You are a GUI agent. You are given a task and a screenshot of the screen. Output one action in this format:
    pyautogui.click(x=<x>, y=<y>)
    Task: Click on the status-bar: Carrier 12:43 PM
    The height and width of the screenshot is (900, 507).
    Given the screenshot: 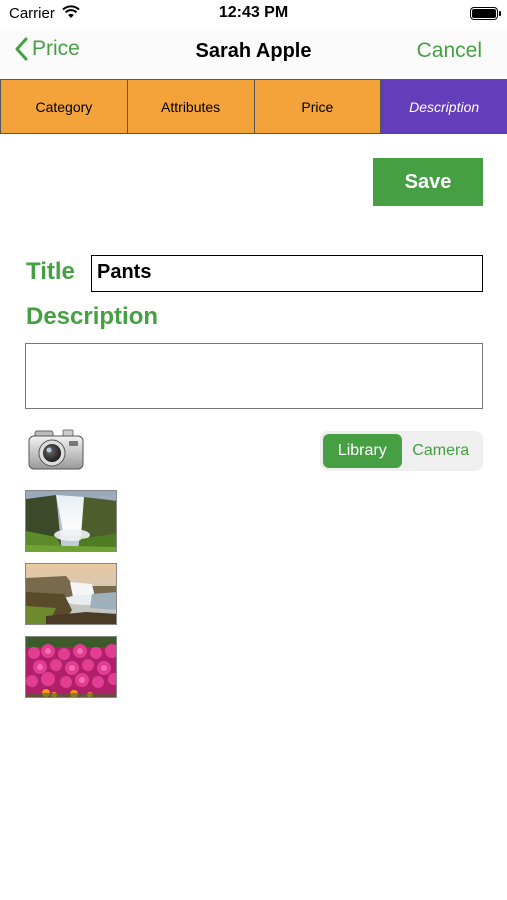 What is the action you would take?
    pyautogui.click(x=253, y=14)
    